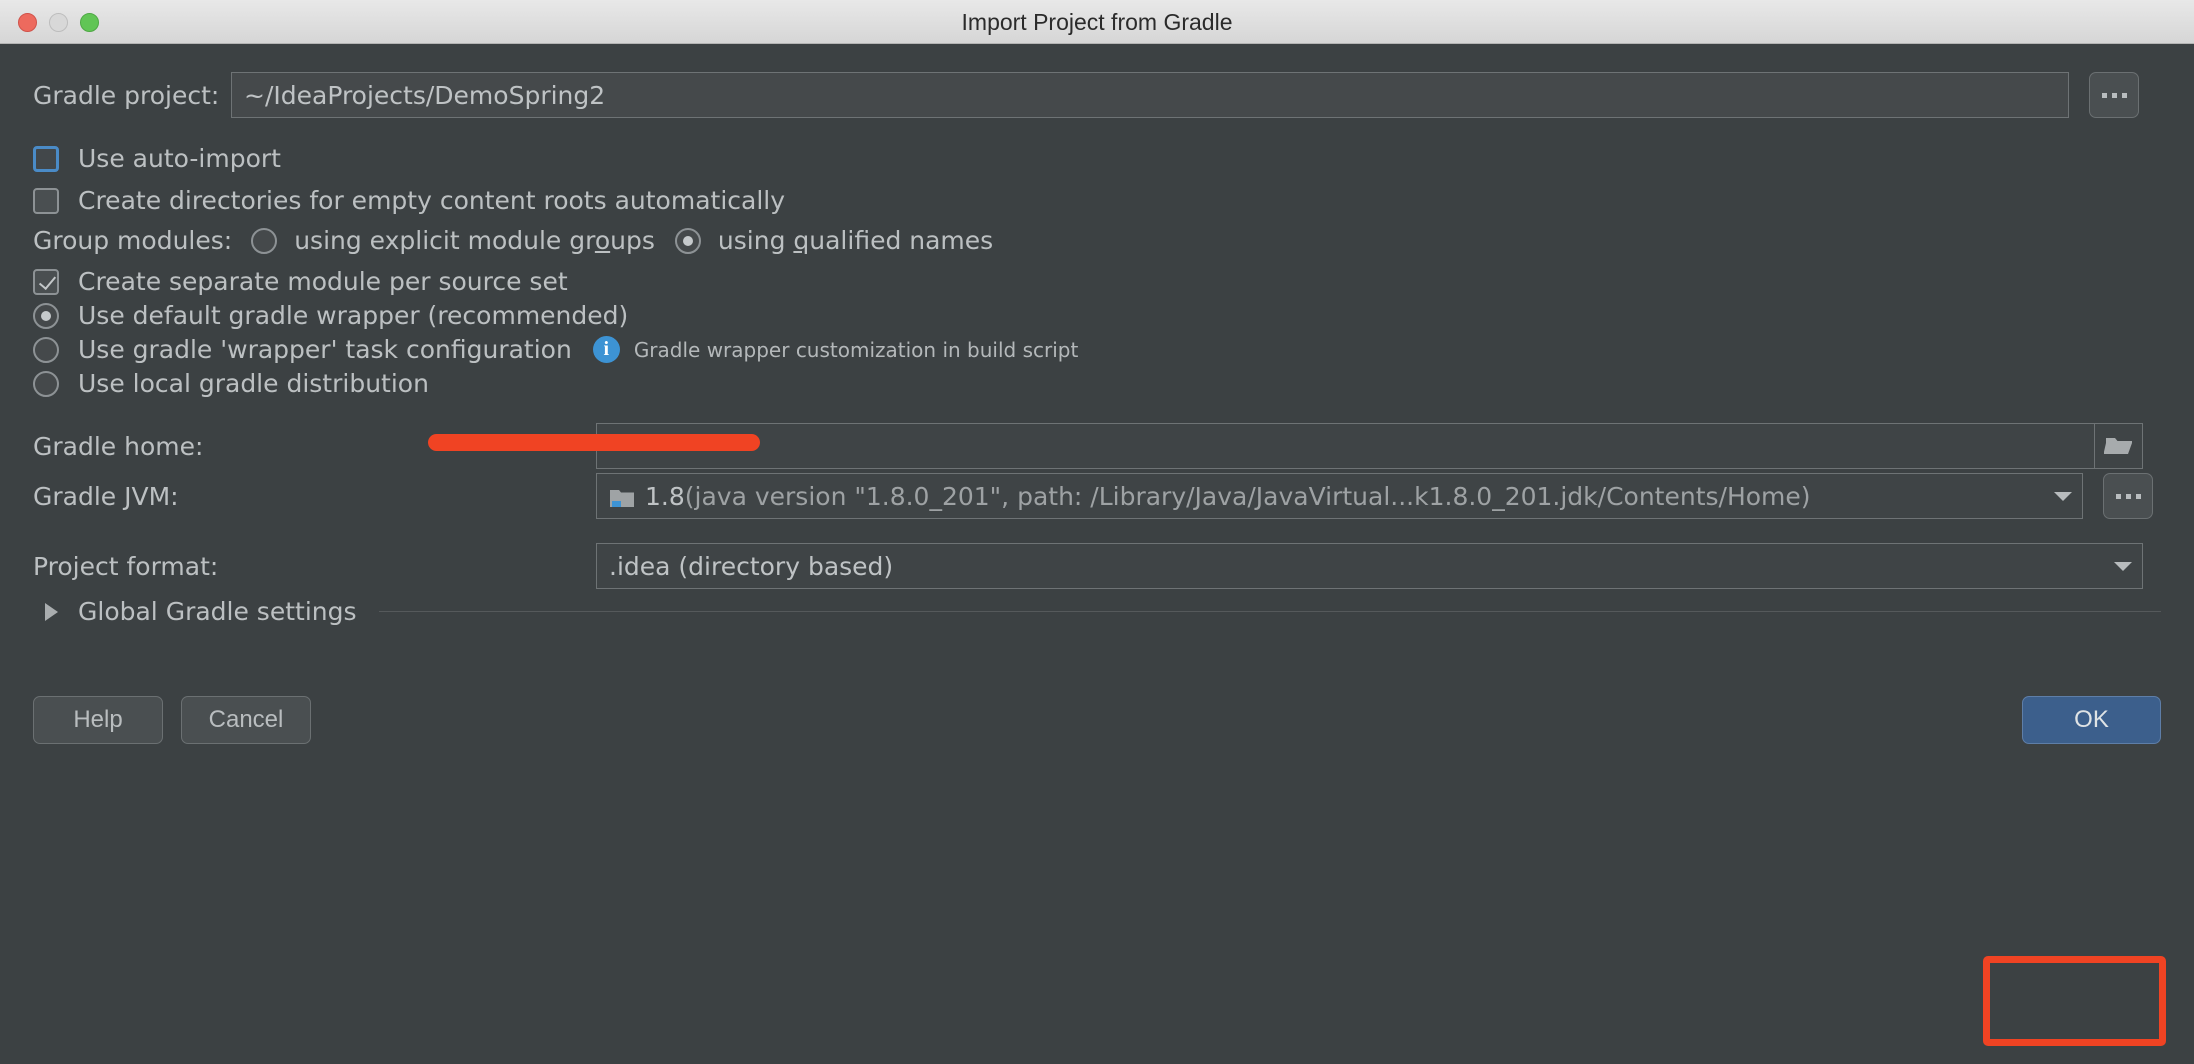 This screenshot has width=2194, height=1064. What do you see at coordinates (46, 158) in the screenshot?
I see `use-auto-import-checkbox` at bounding box center [46, 158].